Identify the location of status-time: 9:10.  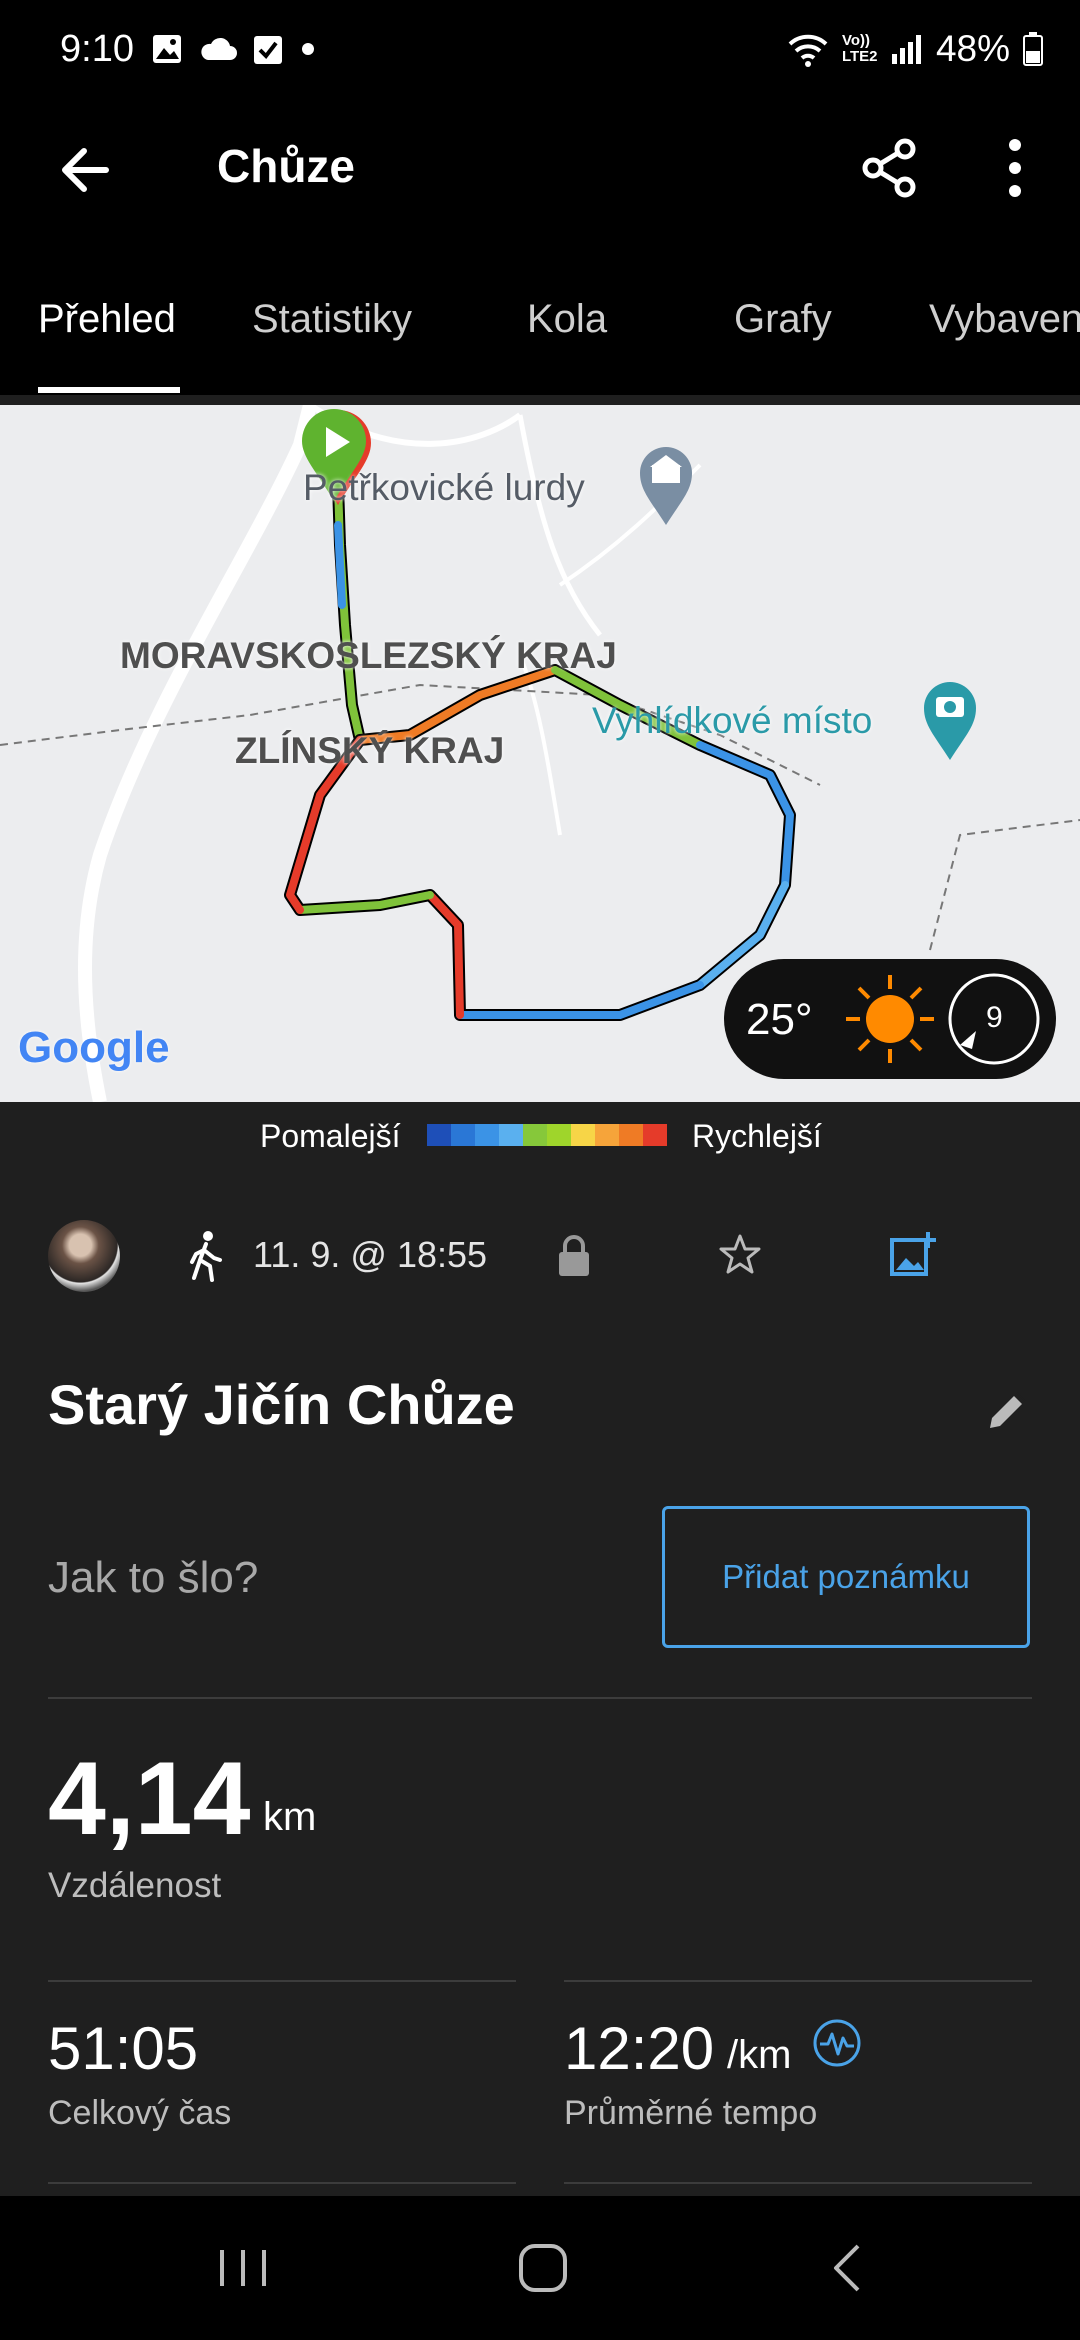
(97, 49).